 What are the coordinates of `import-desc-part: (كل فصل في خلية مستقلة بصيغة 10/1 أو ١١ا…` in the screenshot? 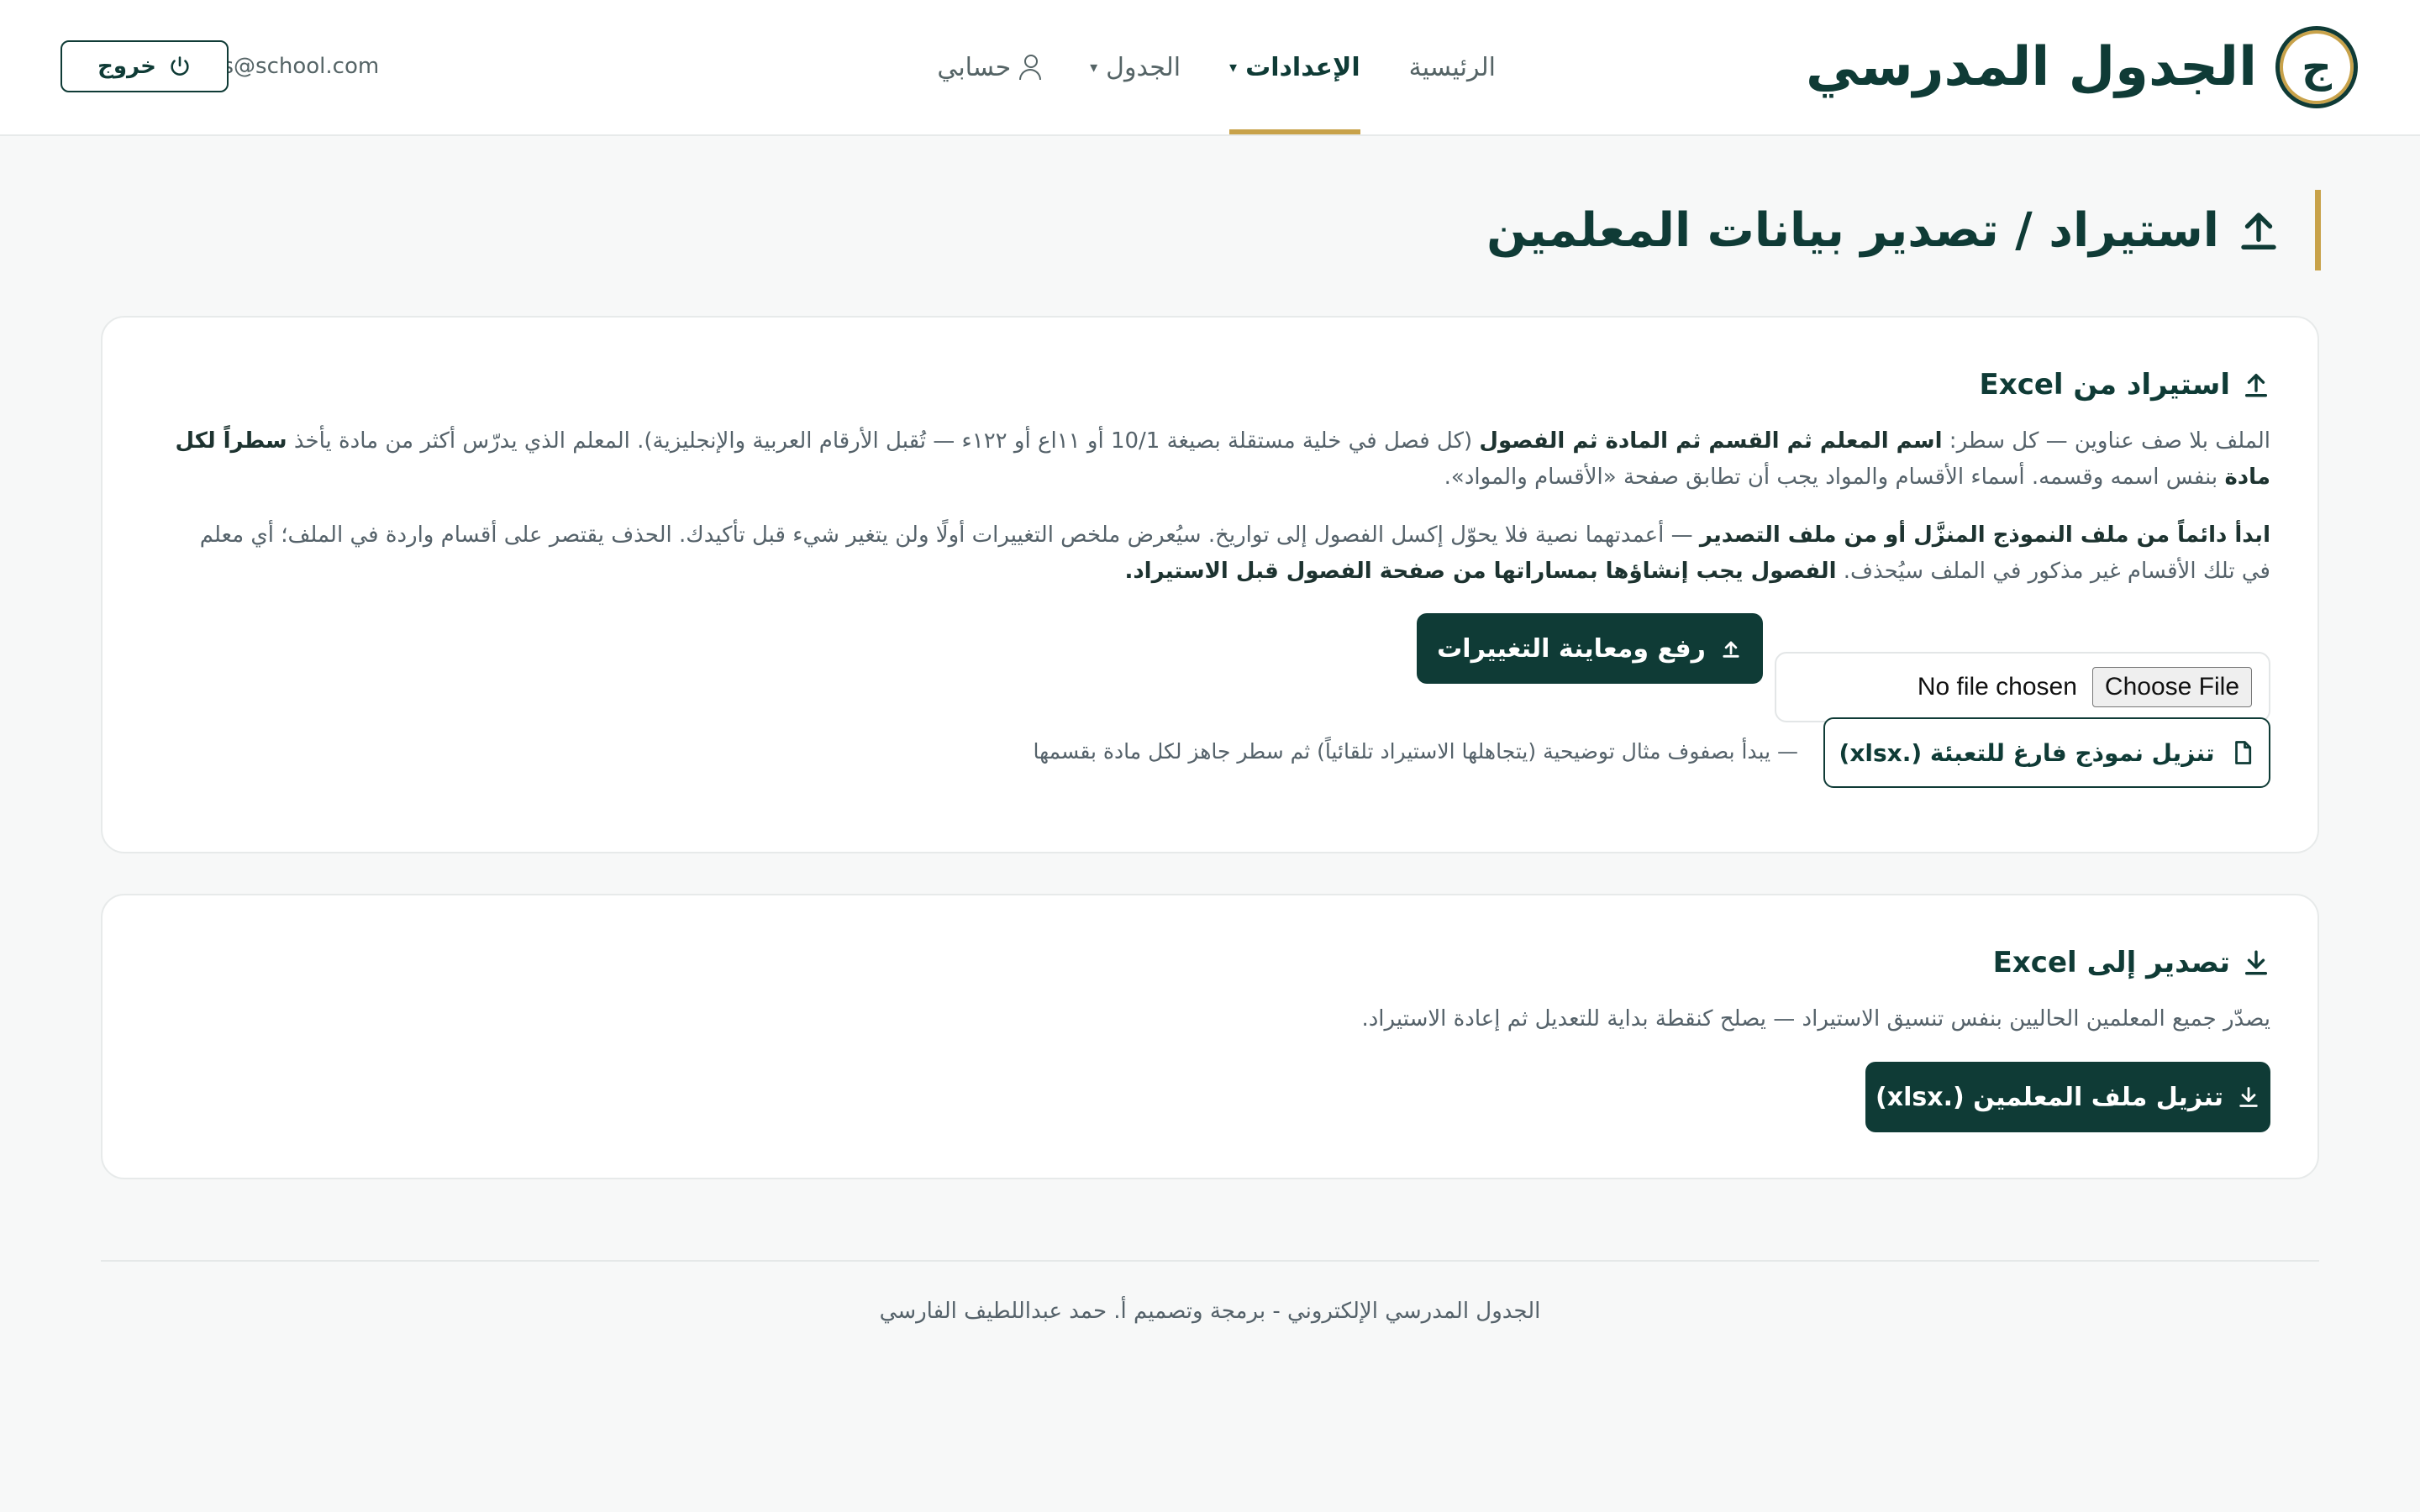 It's located at (883, 441).